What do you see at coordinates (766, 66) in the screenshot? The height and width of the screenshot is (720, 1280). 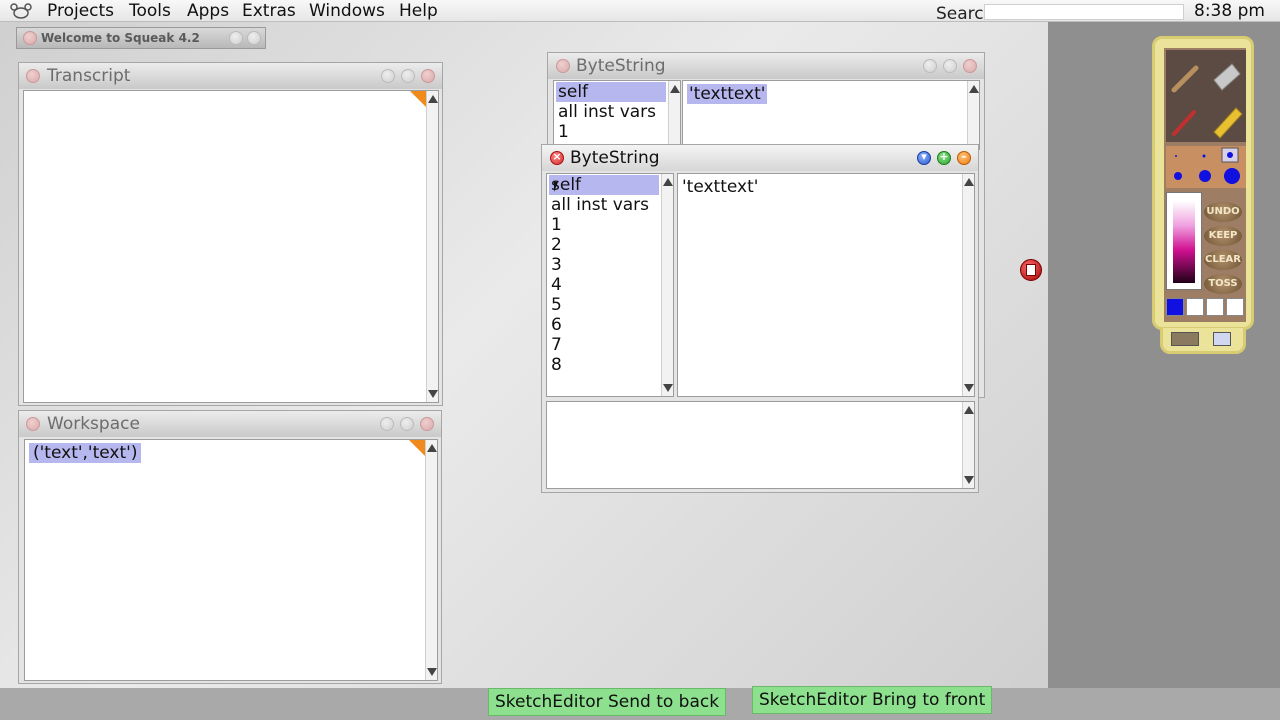 I see `window-titlebar: ByteString` at bounding box center [766, 66].